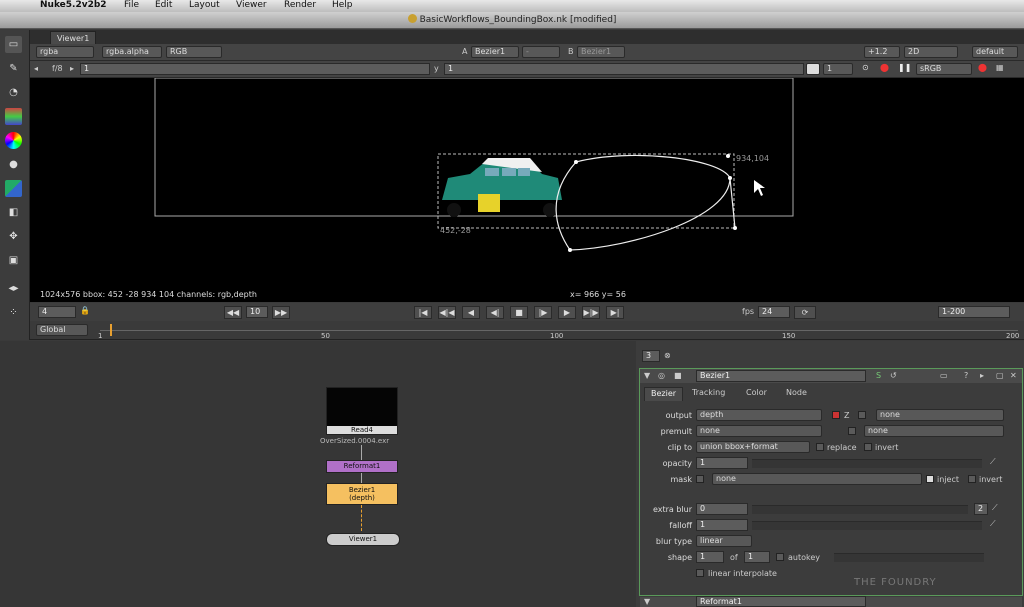 This screenshot has width=1024, height=607. What do you see at coordinates (661, 375) in the screenshot?
I see `center-node-icon: ◎` at bounding box center [661, 375].